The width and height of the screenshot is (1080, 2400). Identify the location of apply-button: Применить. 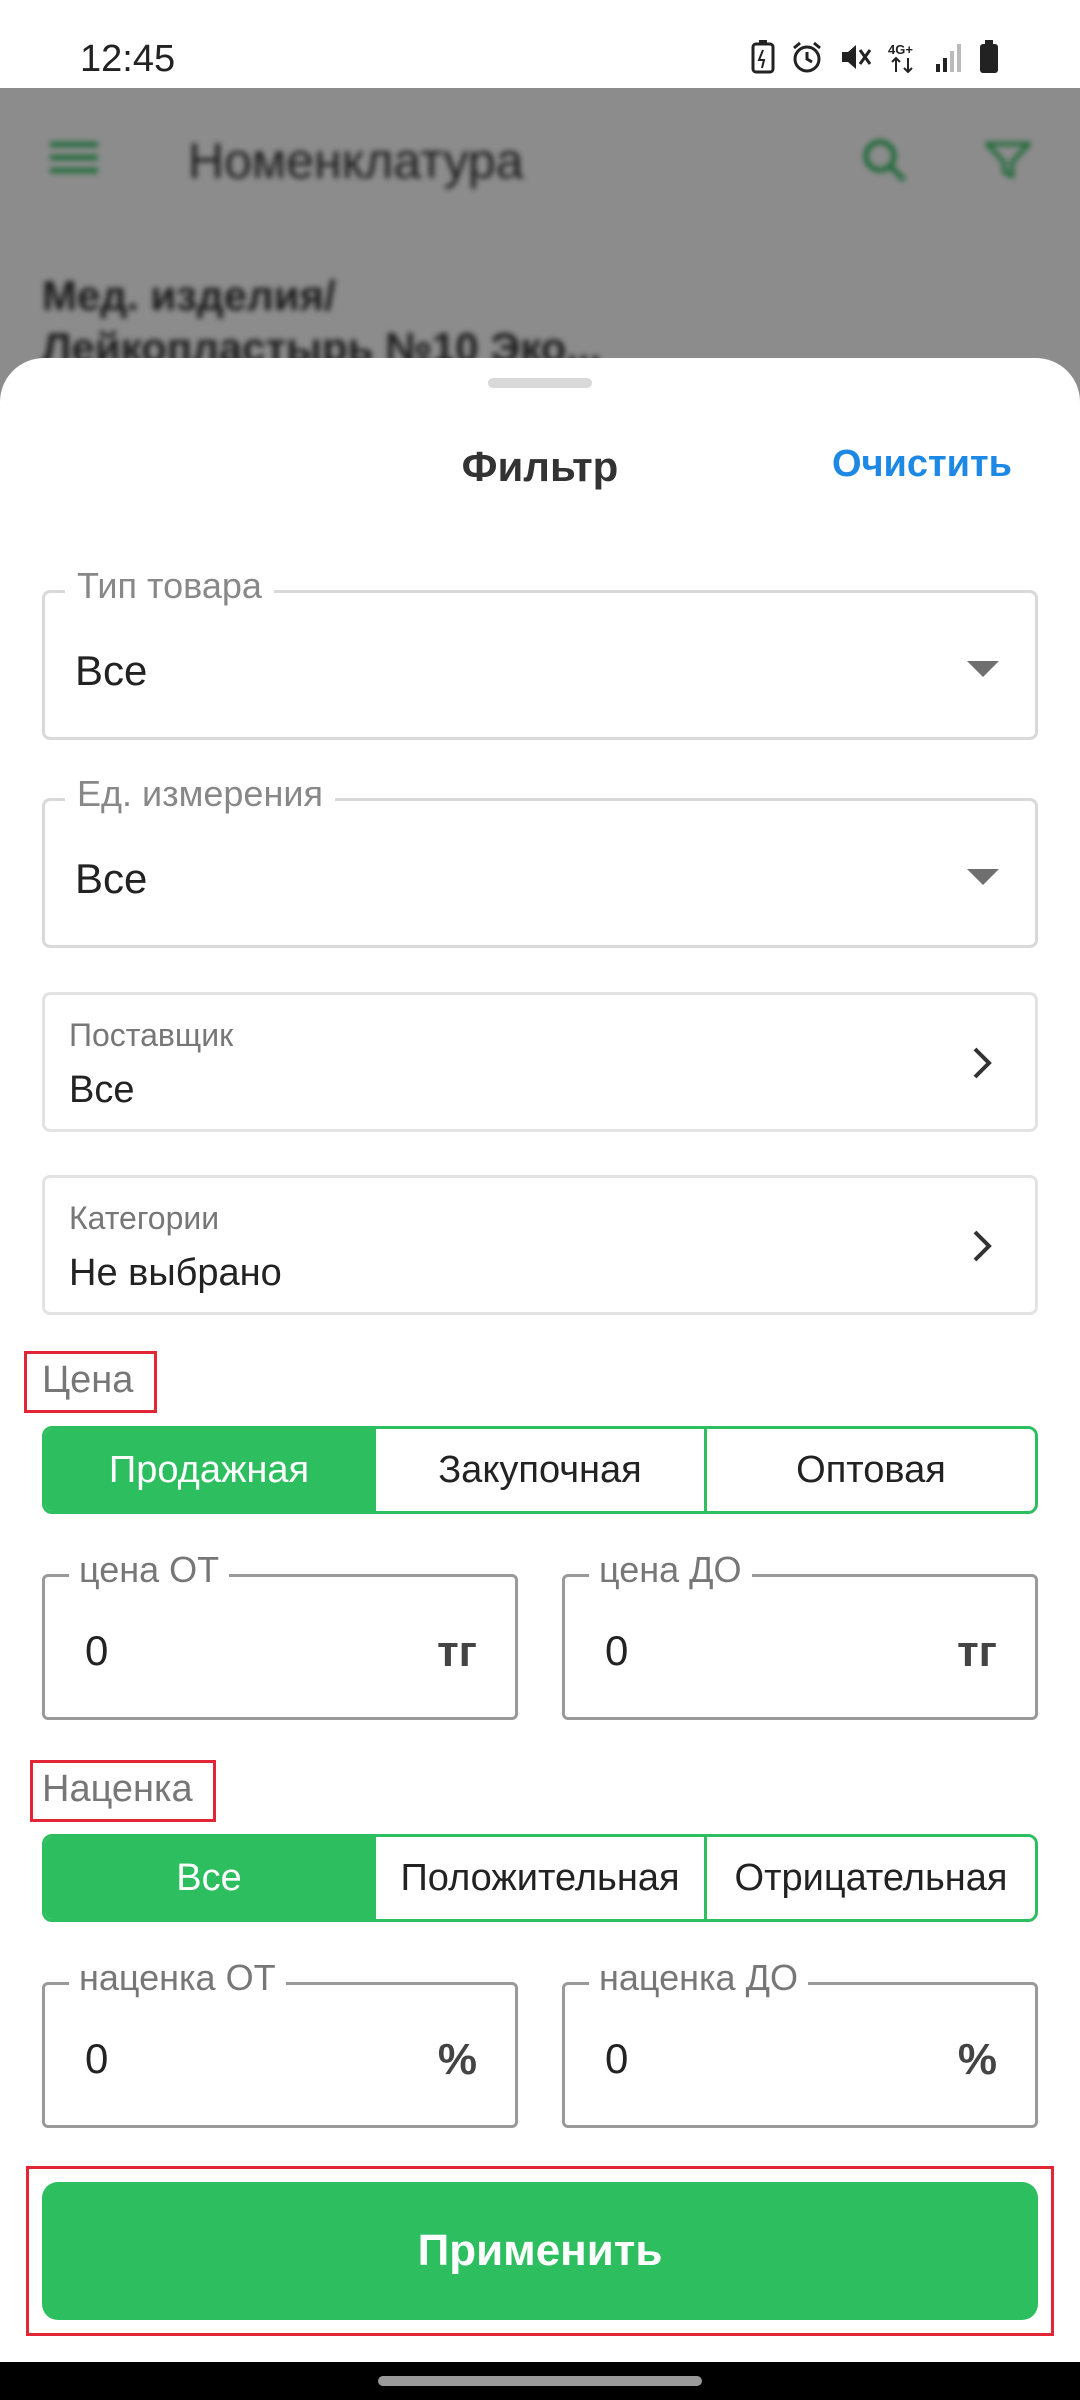
(540, 2251).